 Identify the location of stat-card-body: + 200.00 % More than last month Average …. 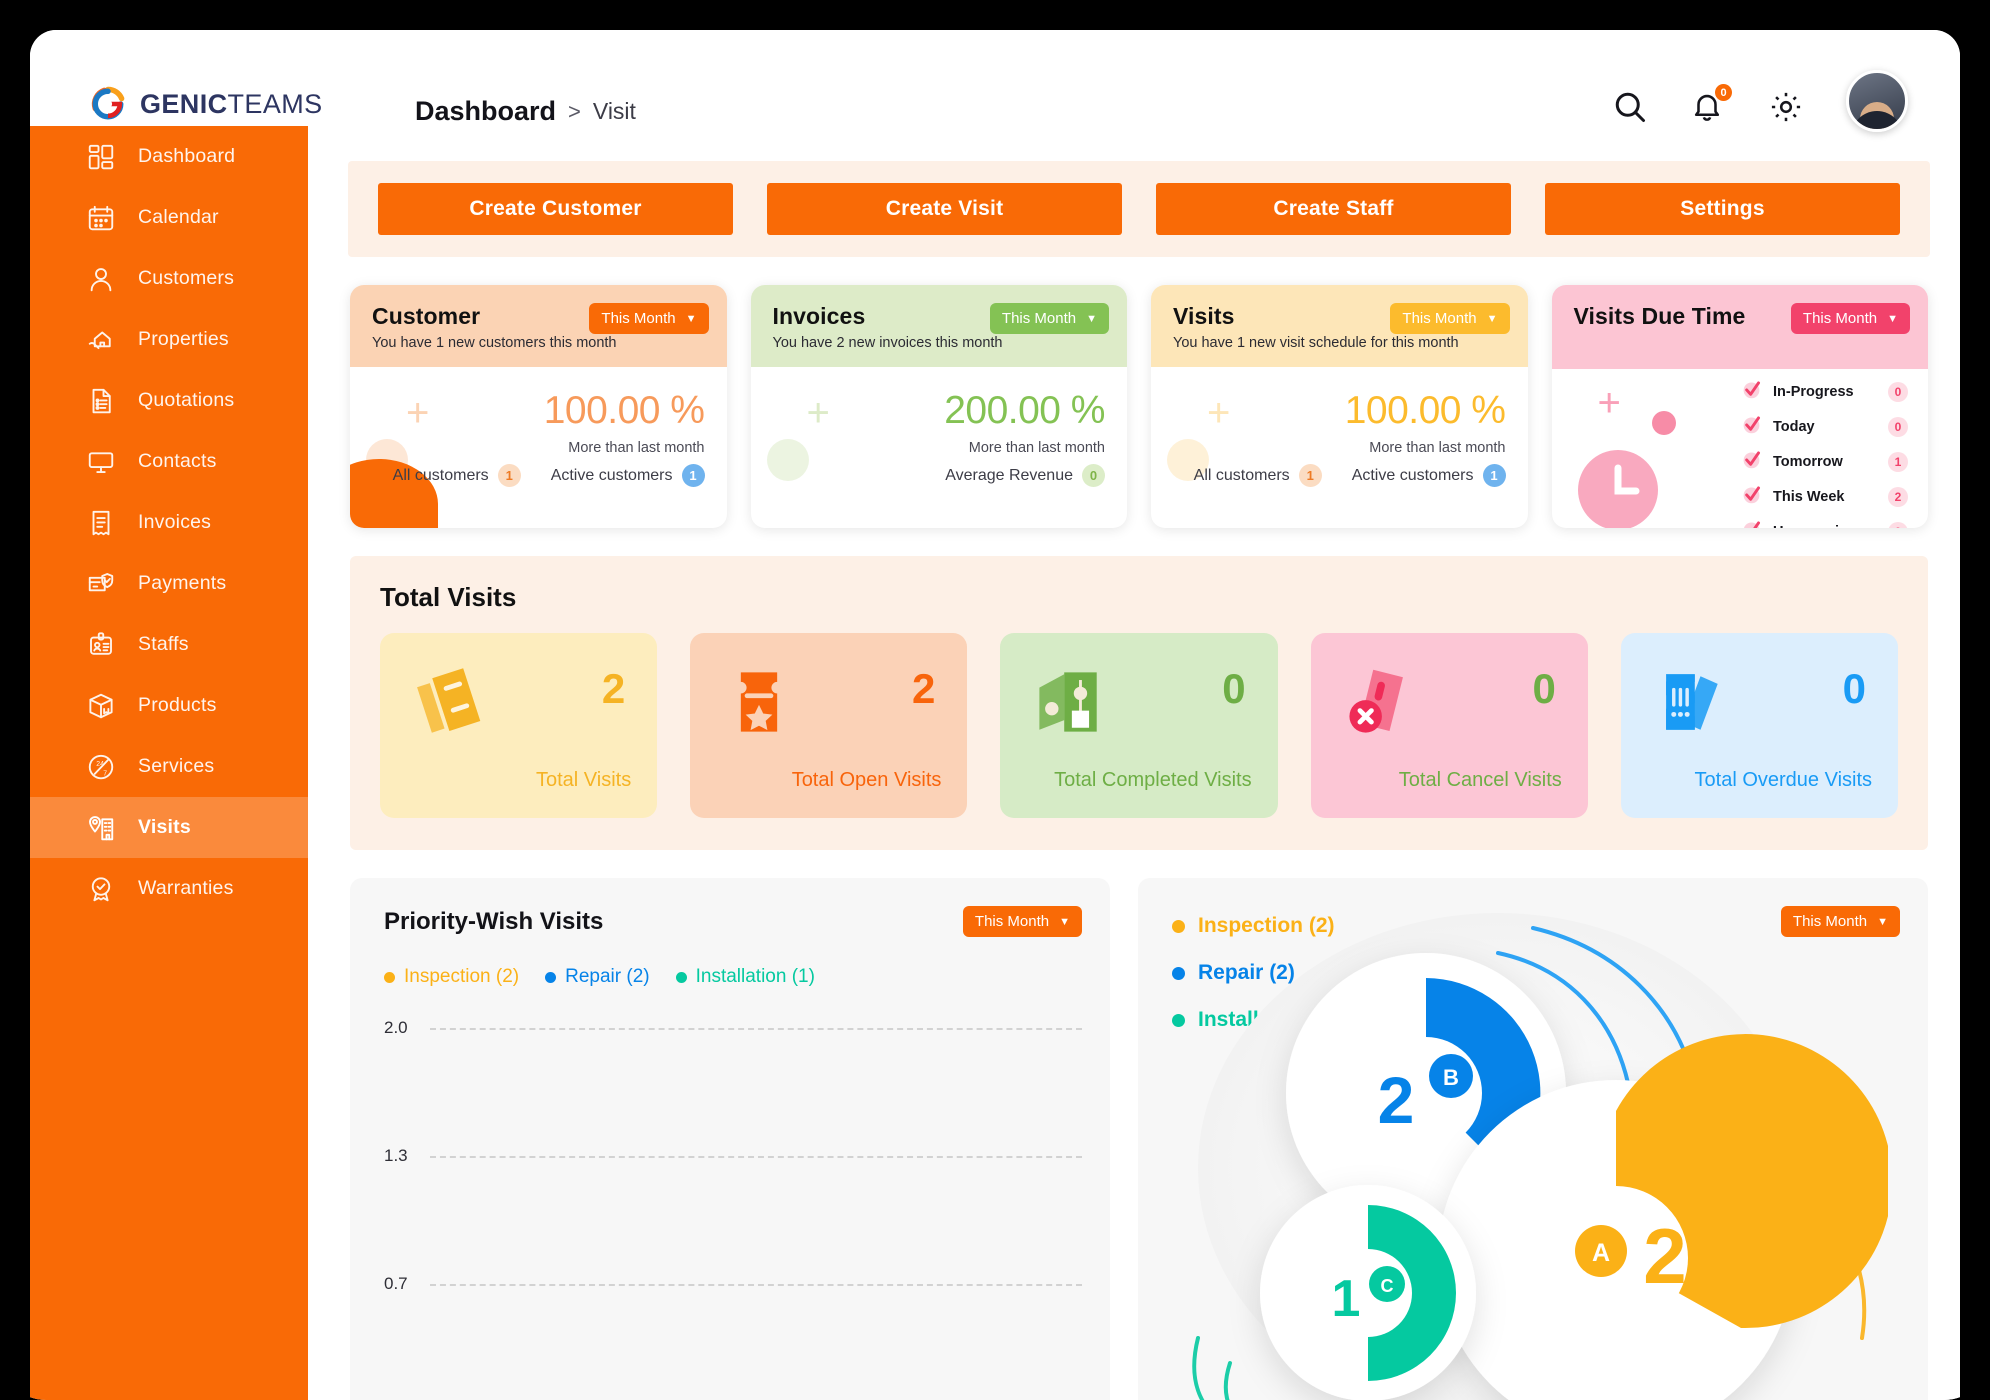
(939, 441).